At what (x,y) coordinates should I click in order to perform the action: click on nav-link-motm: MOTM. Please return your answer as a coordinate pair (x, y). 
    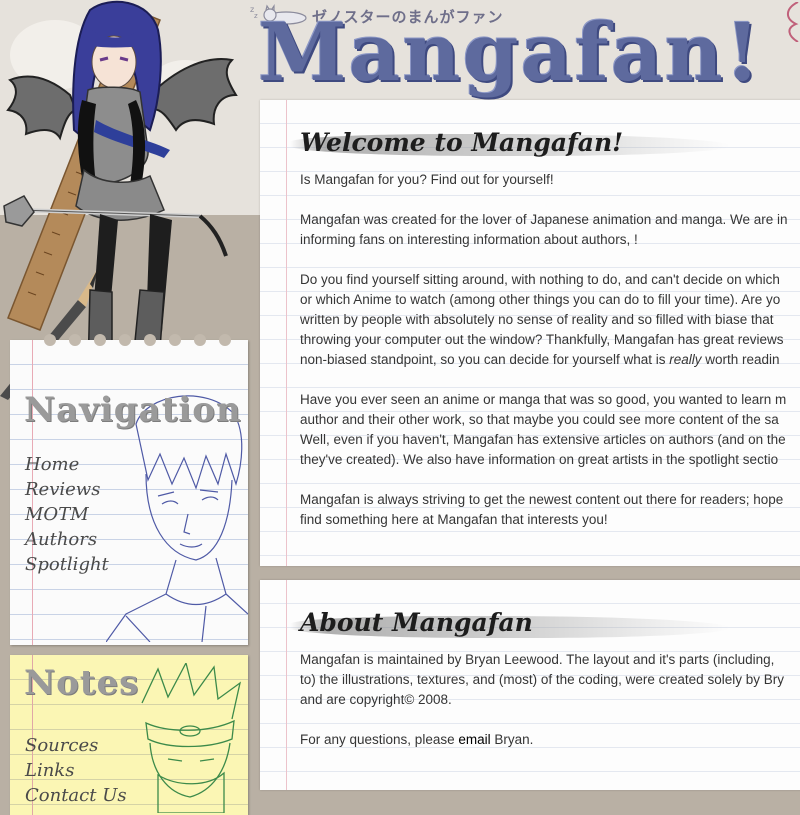
    Looking at the image, I should click on (67, 514).